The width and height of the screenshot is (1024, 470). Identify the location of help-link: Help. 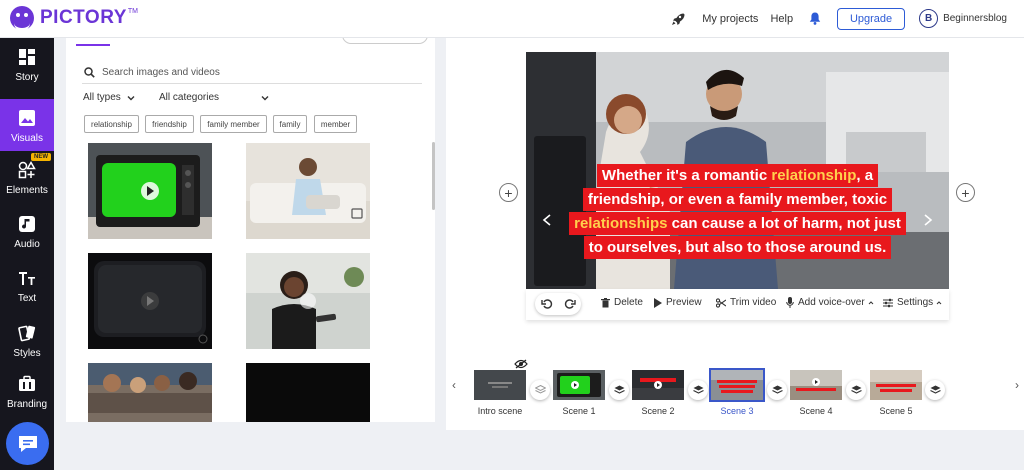
(781, 19).